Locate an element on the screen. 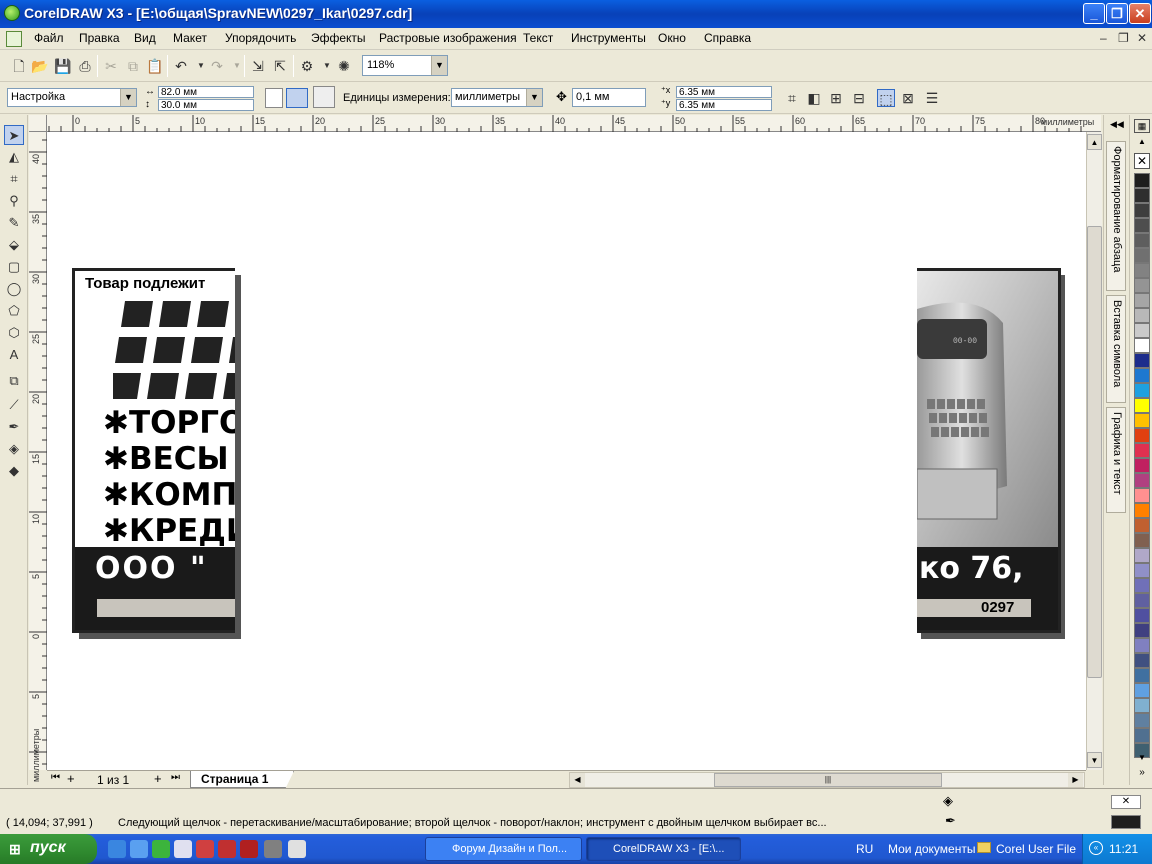 This screenshot has height=864, width=1152. minimize-button: _ is located at coordinates (1094, 13).